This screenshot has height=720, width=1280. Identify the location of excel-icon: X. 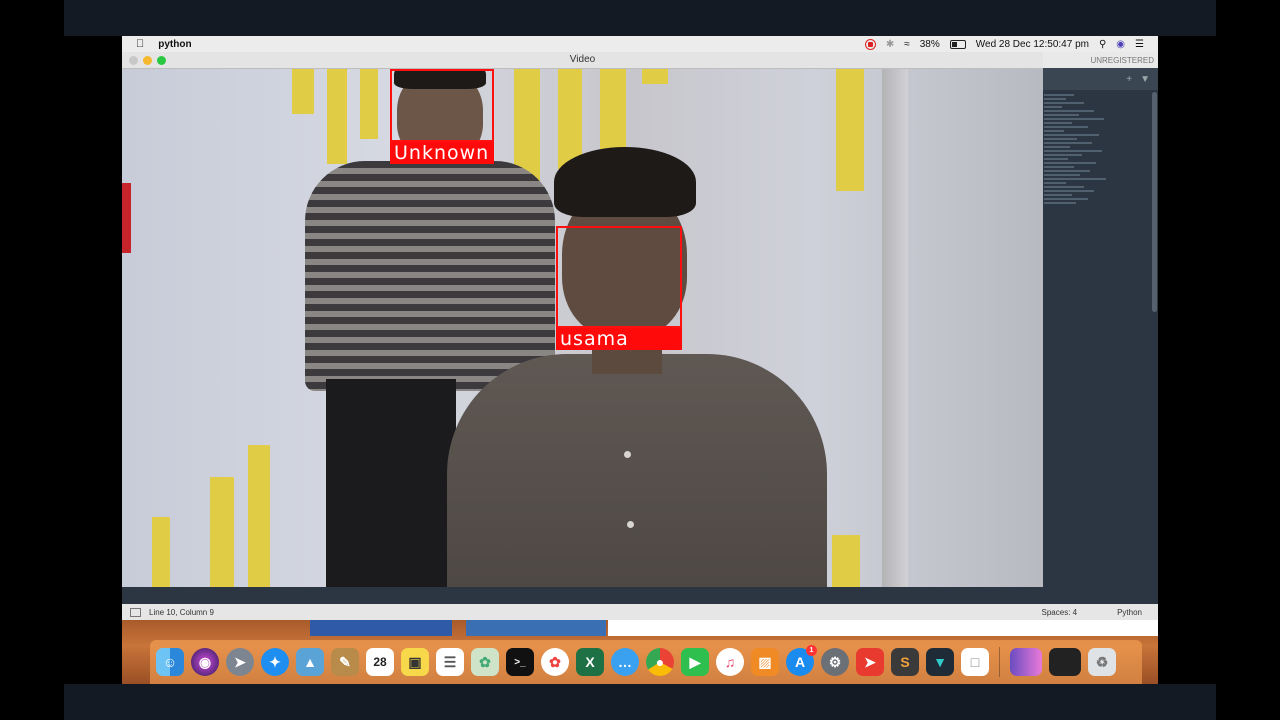
(590, 662).